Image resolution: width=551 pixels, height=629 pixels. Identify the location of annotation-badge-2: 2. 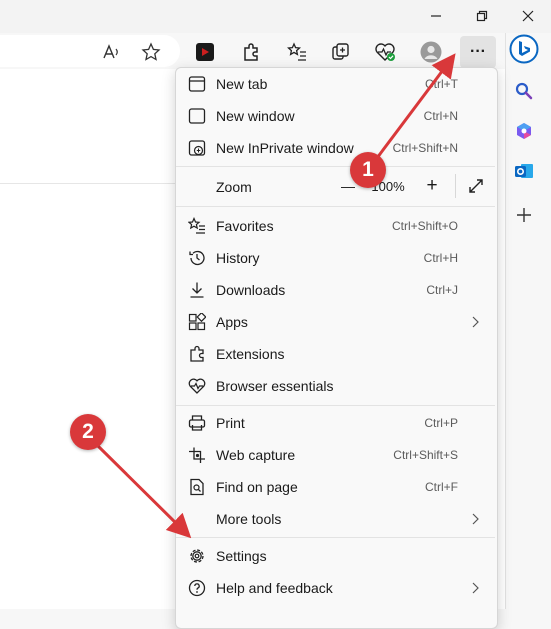
(88, 432).